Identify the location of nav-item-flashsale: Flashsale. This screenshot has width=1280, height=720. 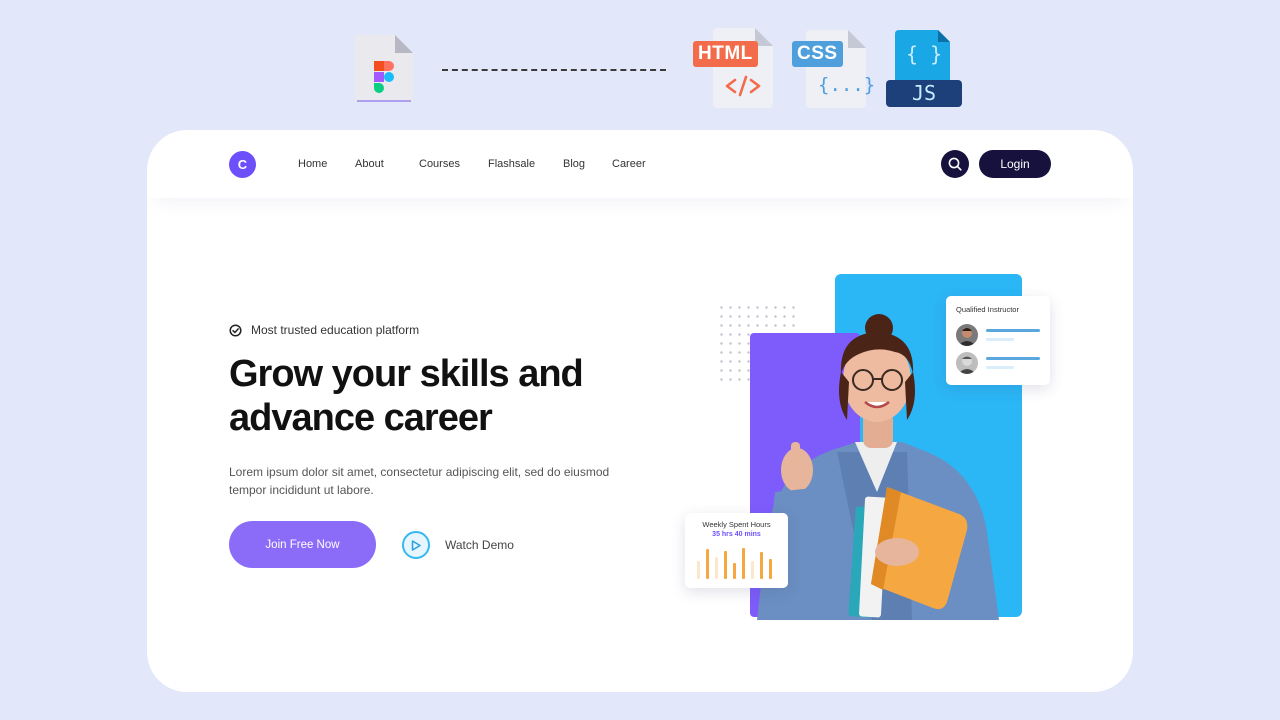
(511, 164).